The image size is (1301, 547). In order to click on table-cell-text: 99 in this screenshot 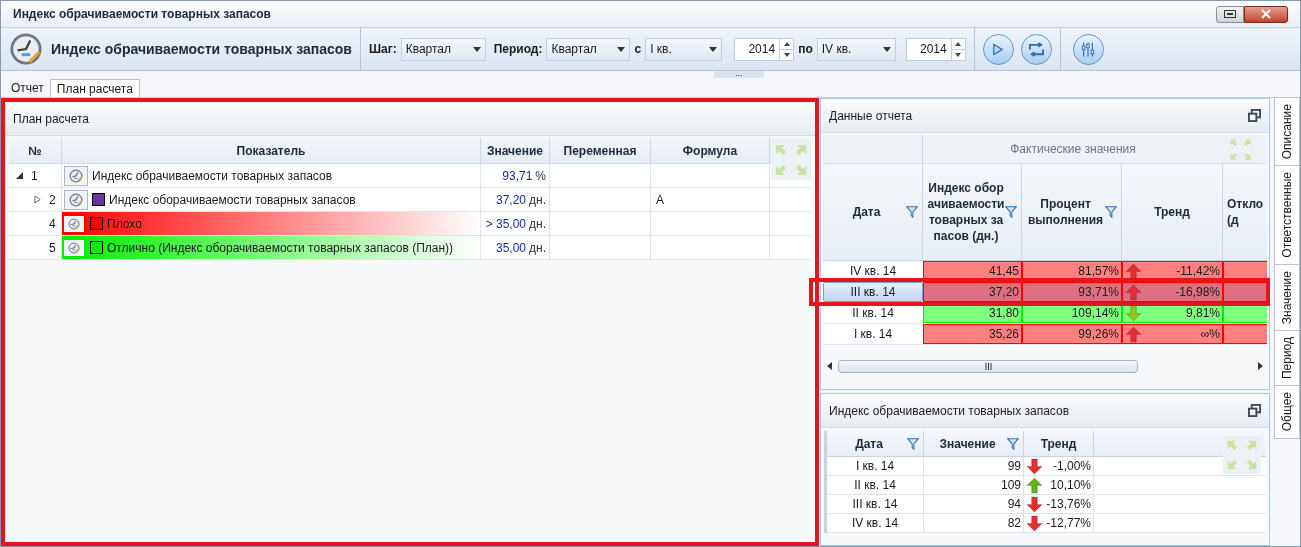, I will do `click(1014, 466)`.